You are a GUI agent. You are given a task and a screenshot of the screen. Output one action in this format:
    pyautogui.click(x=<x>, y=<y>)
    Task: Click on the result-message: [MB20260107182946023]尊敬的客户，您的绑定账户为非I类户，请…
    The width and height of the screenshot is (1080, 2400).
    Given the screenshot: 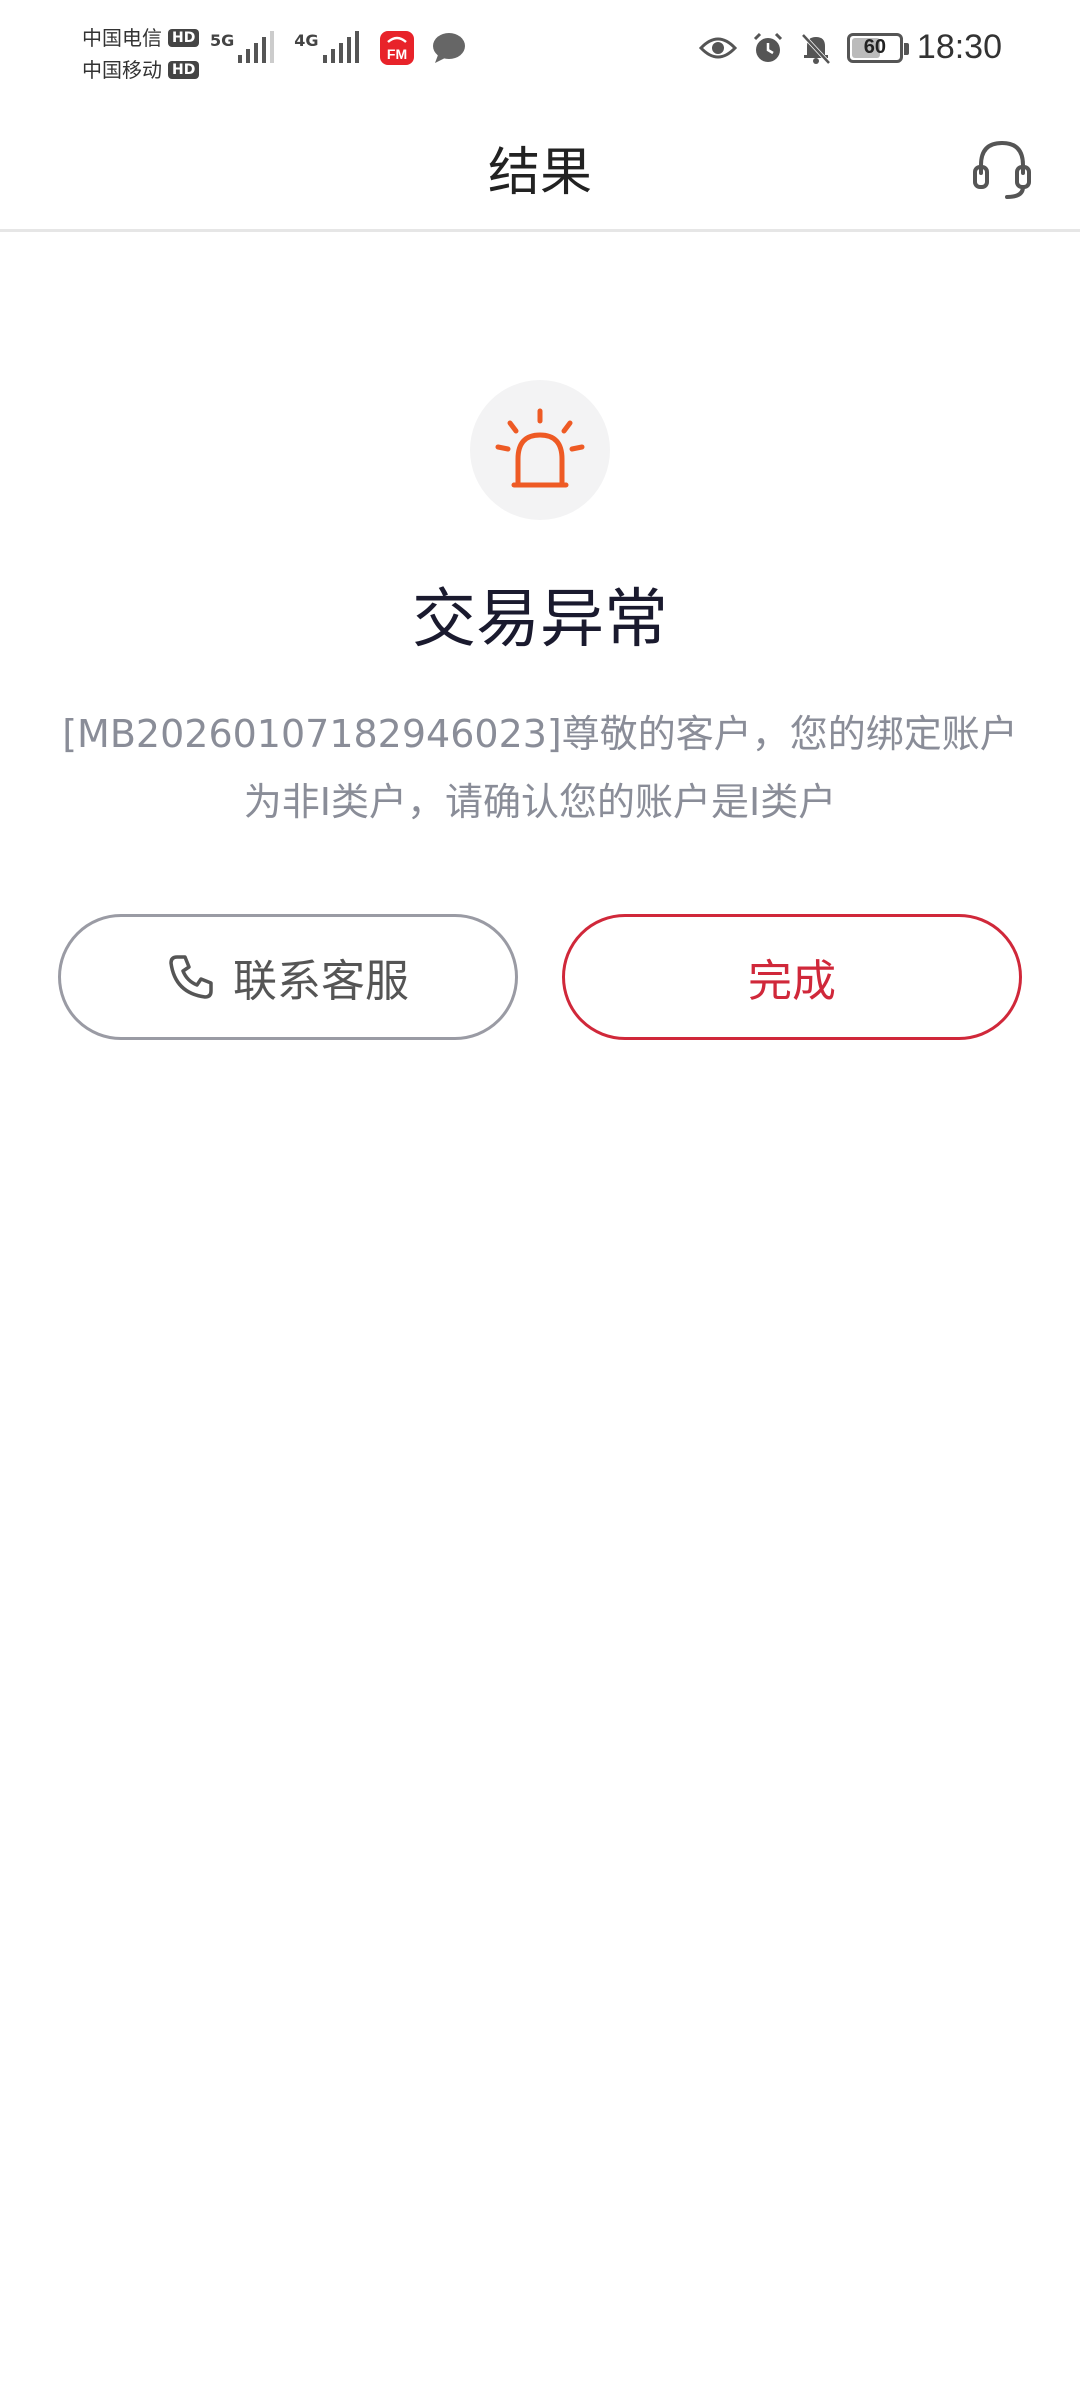 What is the action you would take?
    pyautogui.click(x=540, y=768)
    